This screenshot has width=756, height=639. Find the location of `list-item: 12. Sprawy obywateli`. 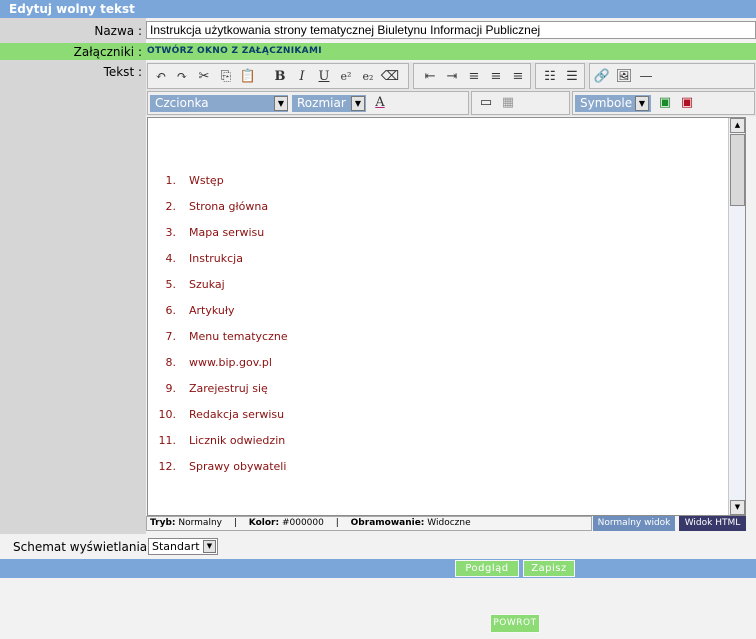

list-item: 12. Sprawy obywateli is located at coordinates (432, 473).